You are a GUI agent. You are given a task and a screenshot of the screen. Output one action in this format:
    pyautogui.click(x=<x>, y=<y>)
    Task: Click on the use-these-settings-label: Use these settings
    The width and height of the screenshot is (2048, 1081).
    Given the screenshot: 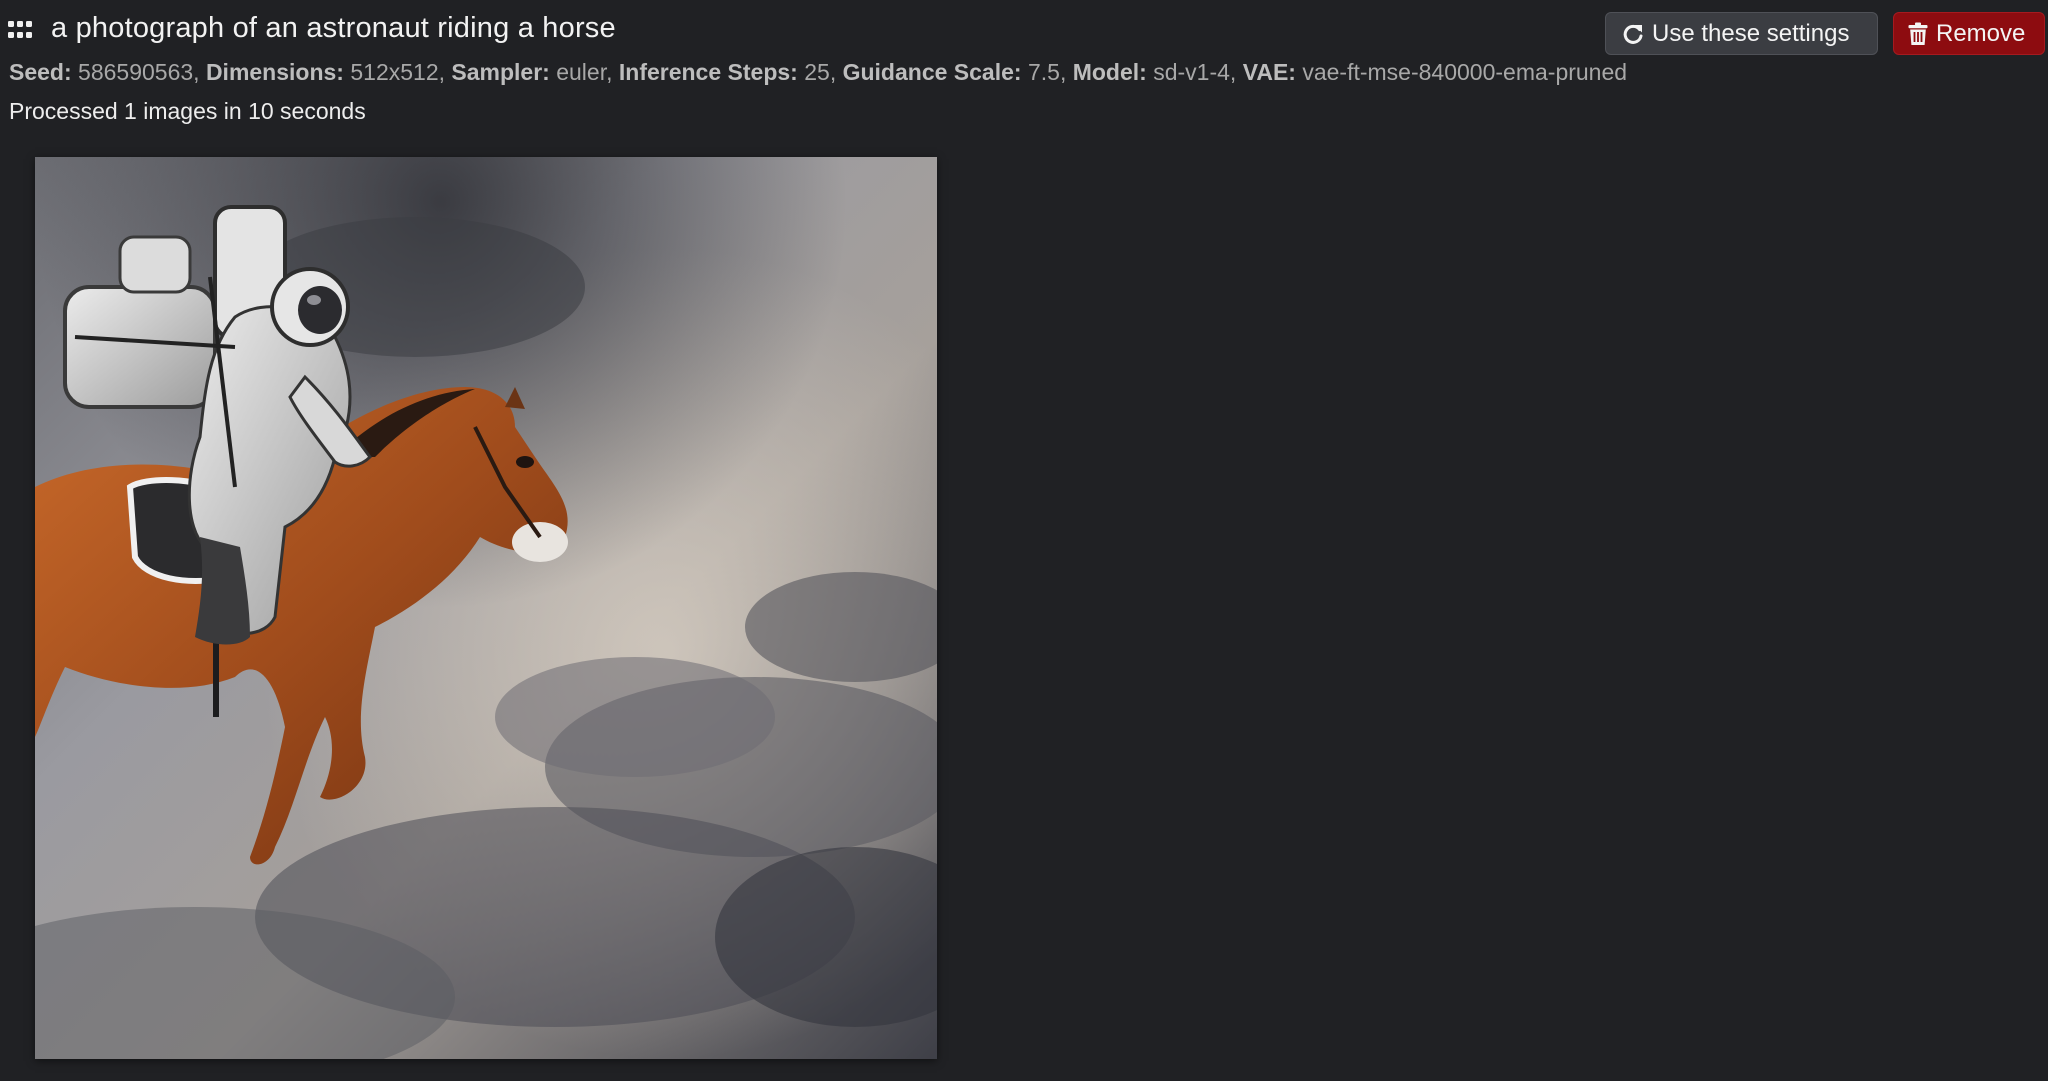 What is the action you would take?
    pyautogui.click(x=1751, y=33)
    